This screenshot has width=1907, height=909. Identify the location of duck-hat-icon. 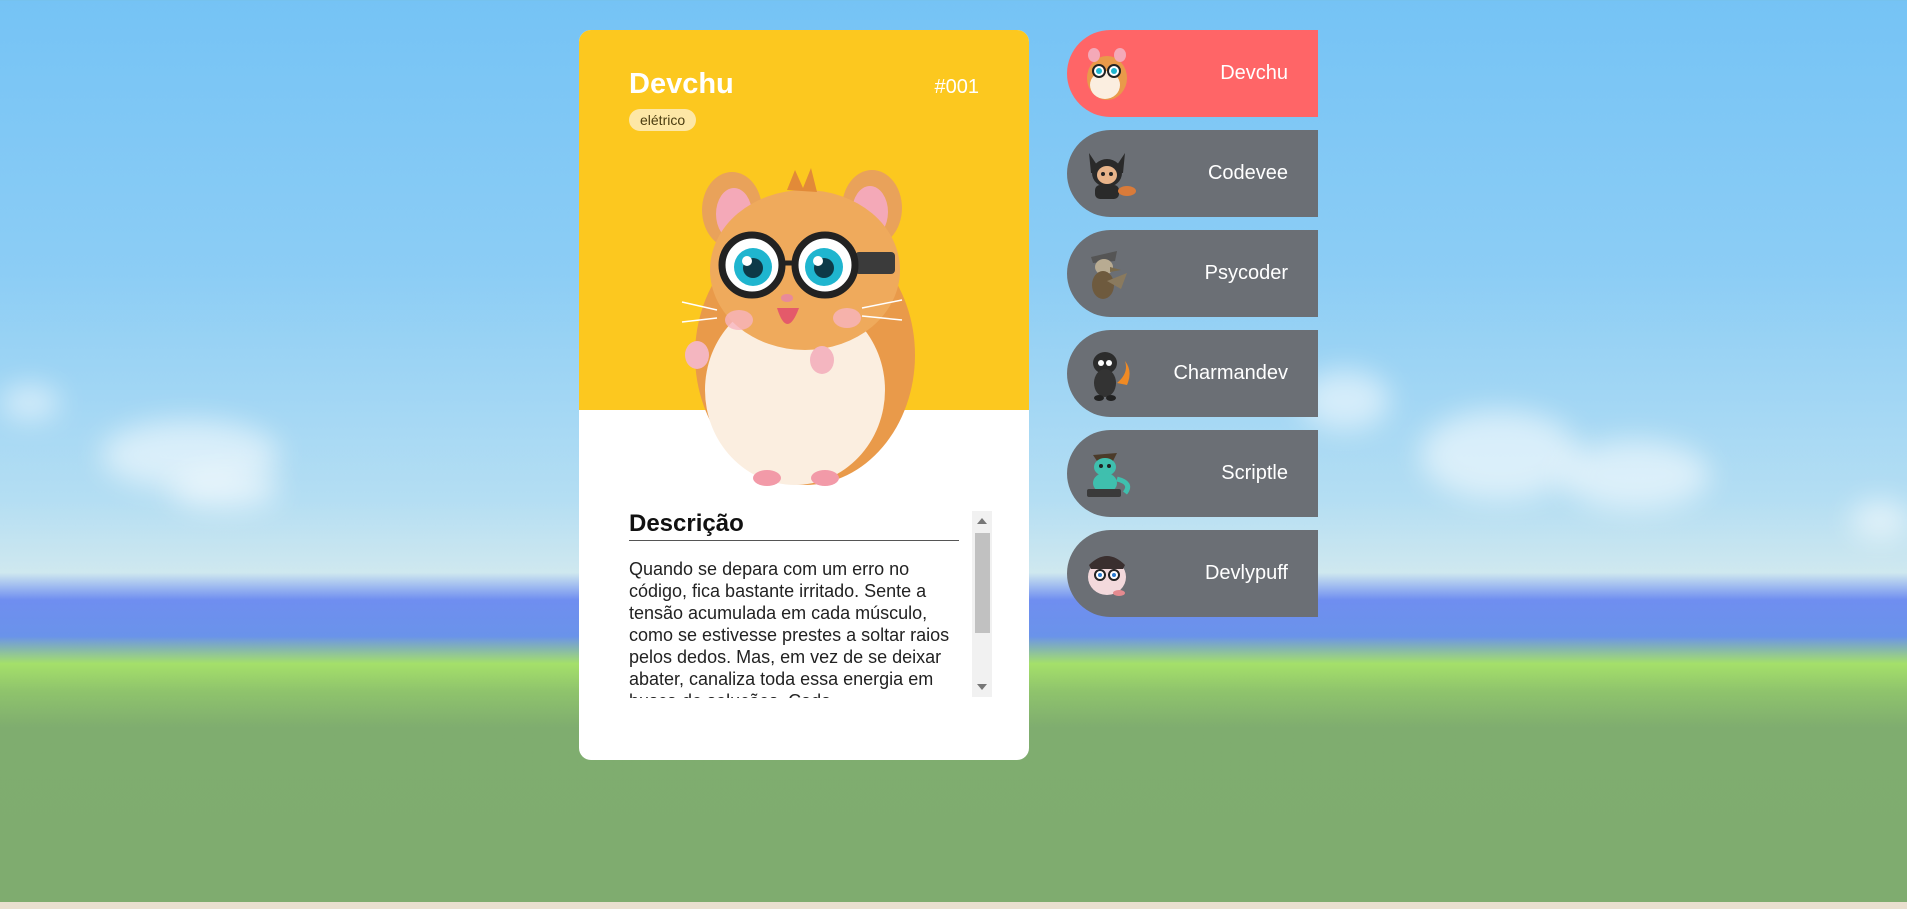
(1109, 275).